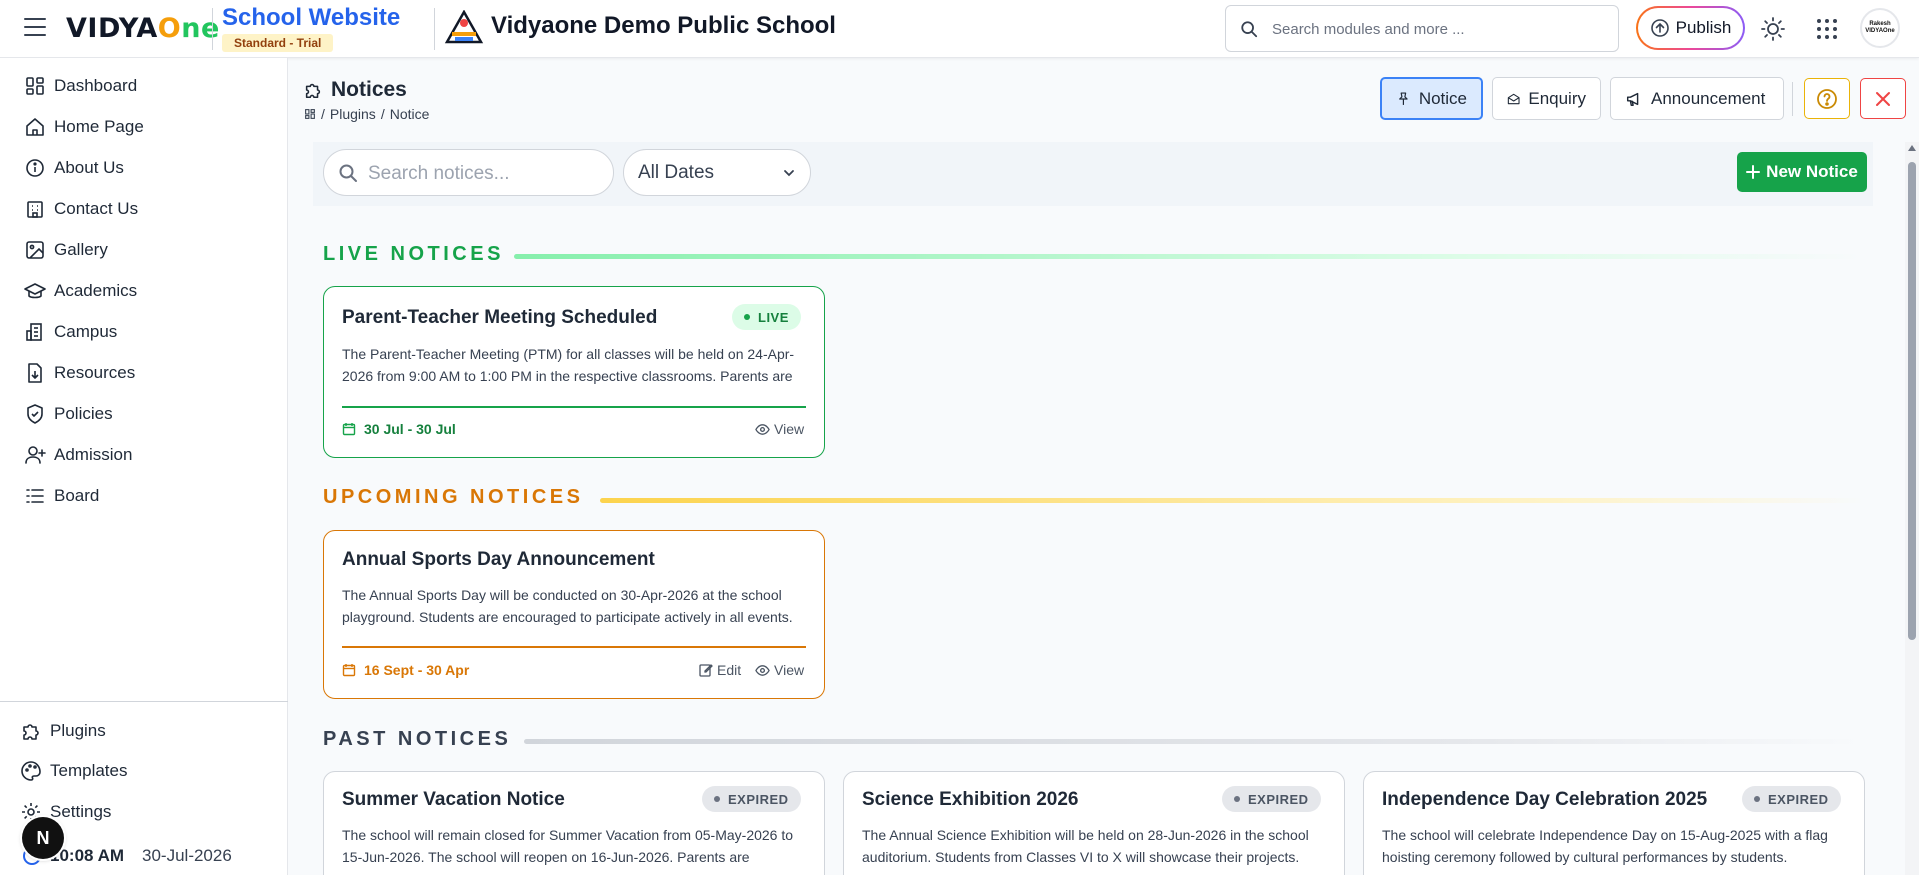 Image resolution: width=1919 pixels, height=875 pixels. What do you see at coordinates (43, 838) in the screenshot?
I see `floating-n-button: N` at bounding box center [43, 838].